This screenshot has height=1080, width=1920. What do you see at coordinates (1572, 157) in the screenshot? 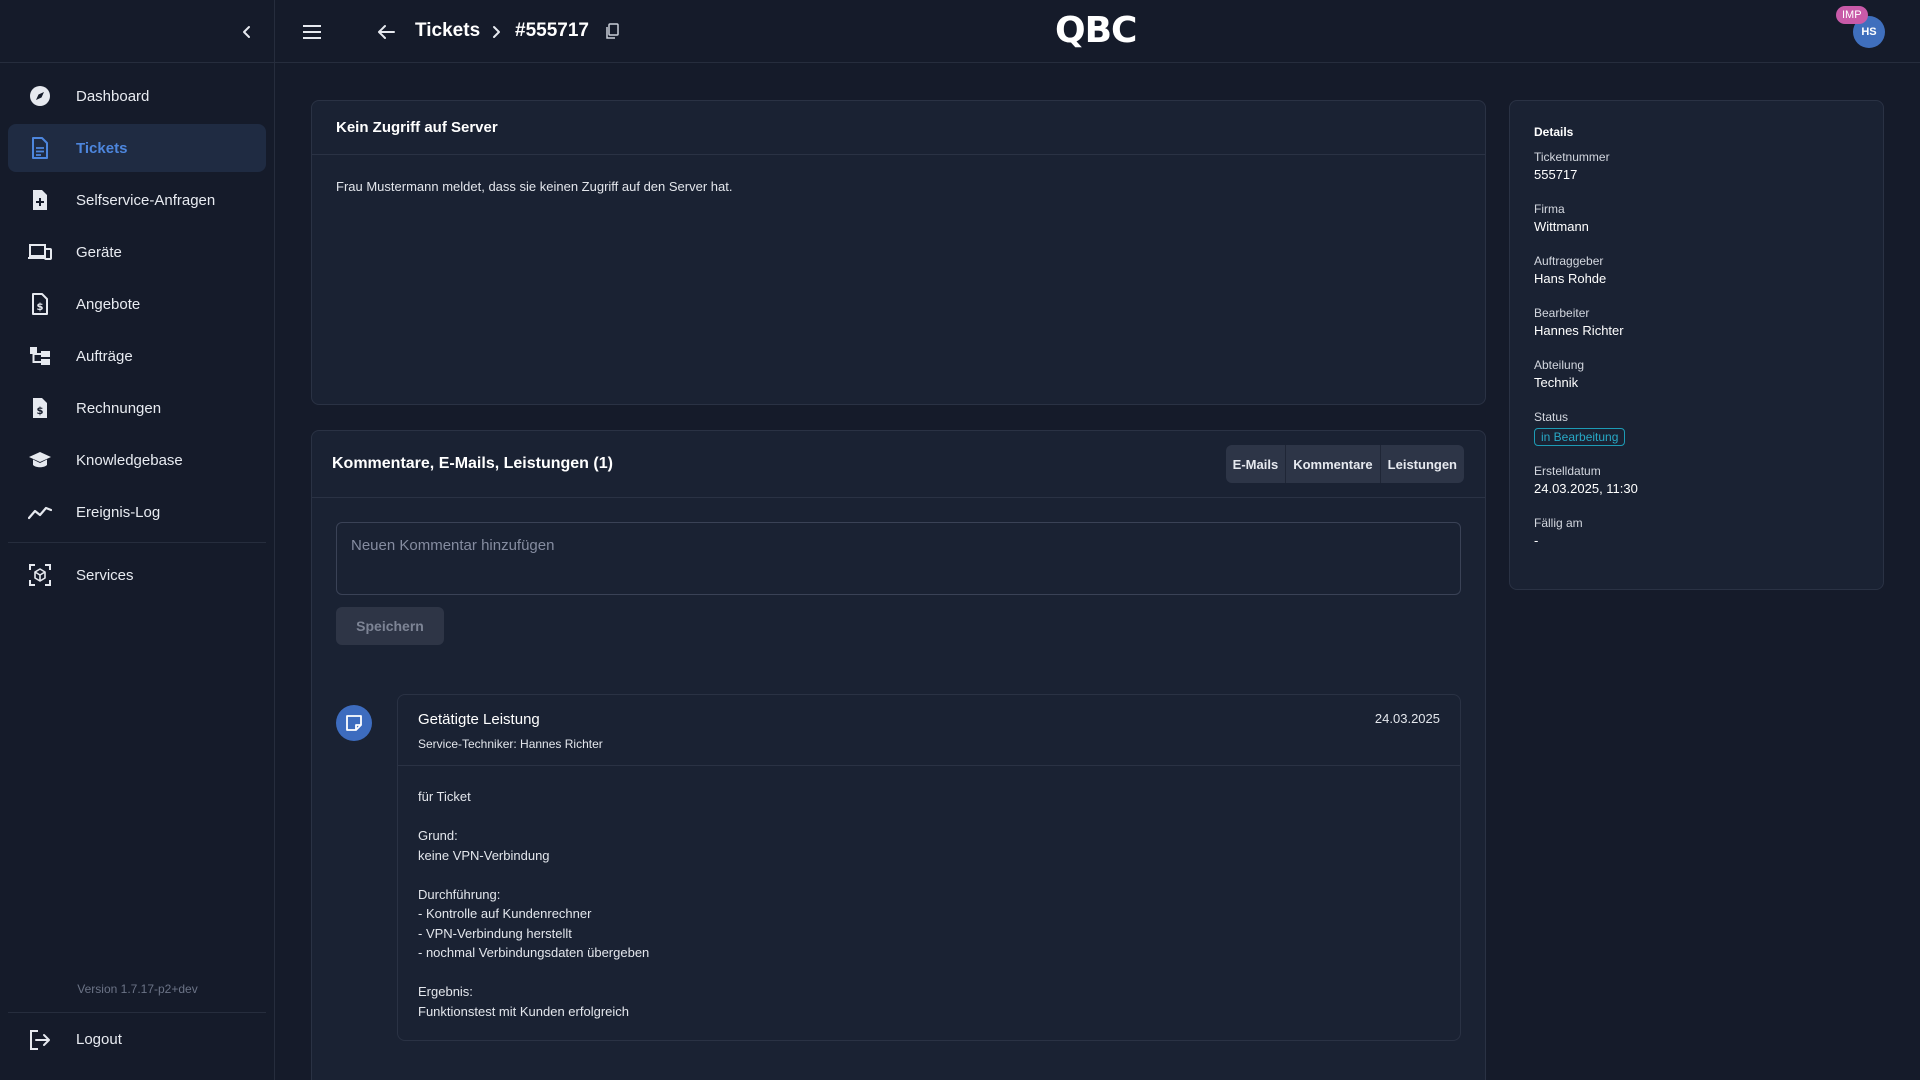
I see `detail-label: Ticketnummer` at bounding box center [1572, 157].